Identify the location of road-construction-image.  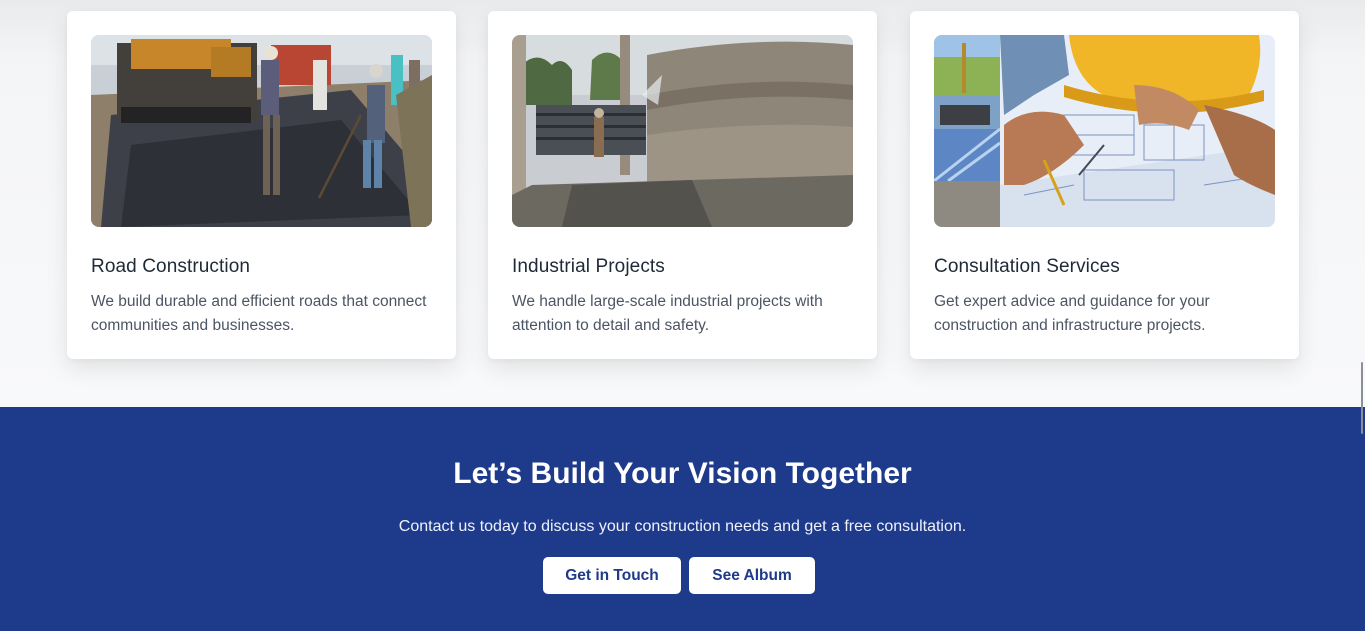
(261, 131).